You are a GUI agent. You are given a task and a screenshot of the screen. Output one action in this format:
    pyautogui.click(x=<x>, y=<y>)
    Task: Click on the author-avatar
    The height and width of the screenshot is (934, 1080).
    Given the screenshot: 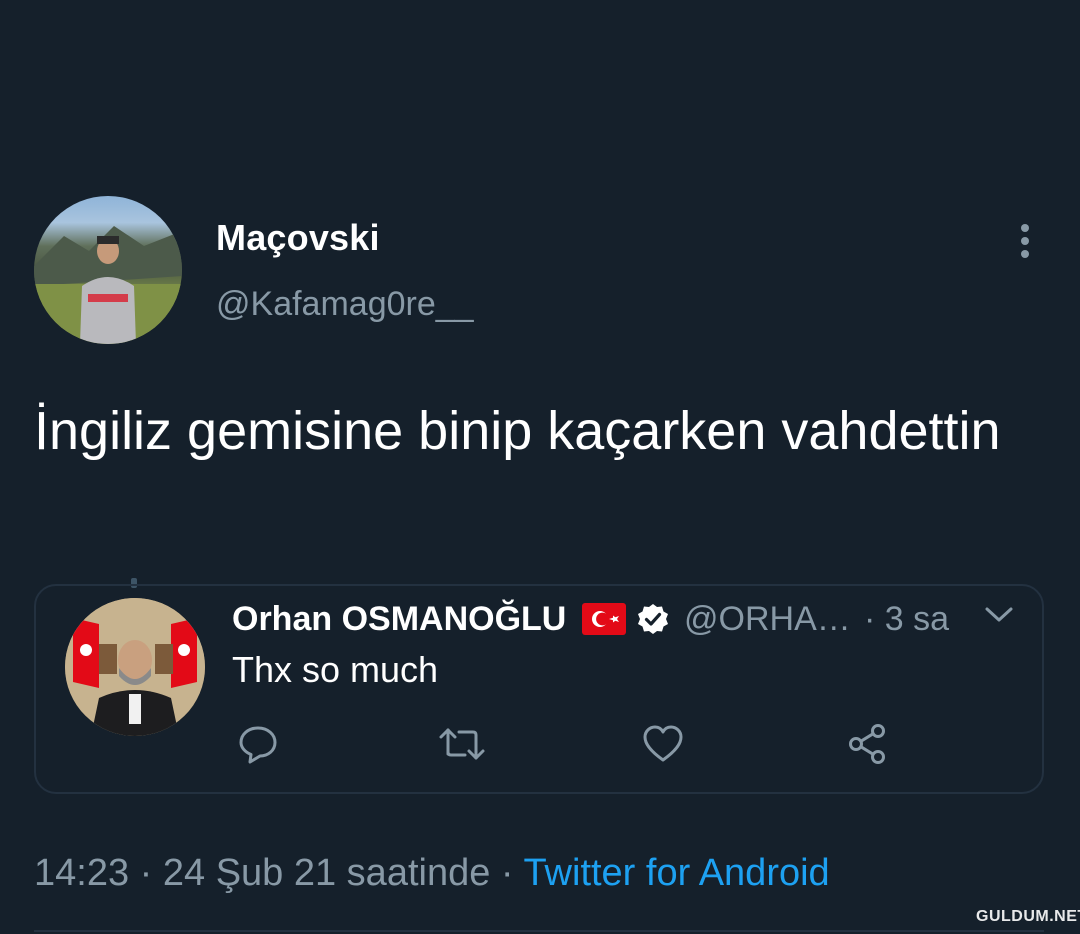 What is the action you would take?
    pyautogui.click(x=108, y=270)
    